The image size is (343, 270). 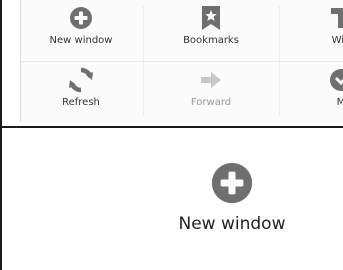 I want to click on menu-item-label: M, so click(x=340, y=102).